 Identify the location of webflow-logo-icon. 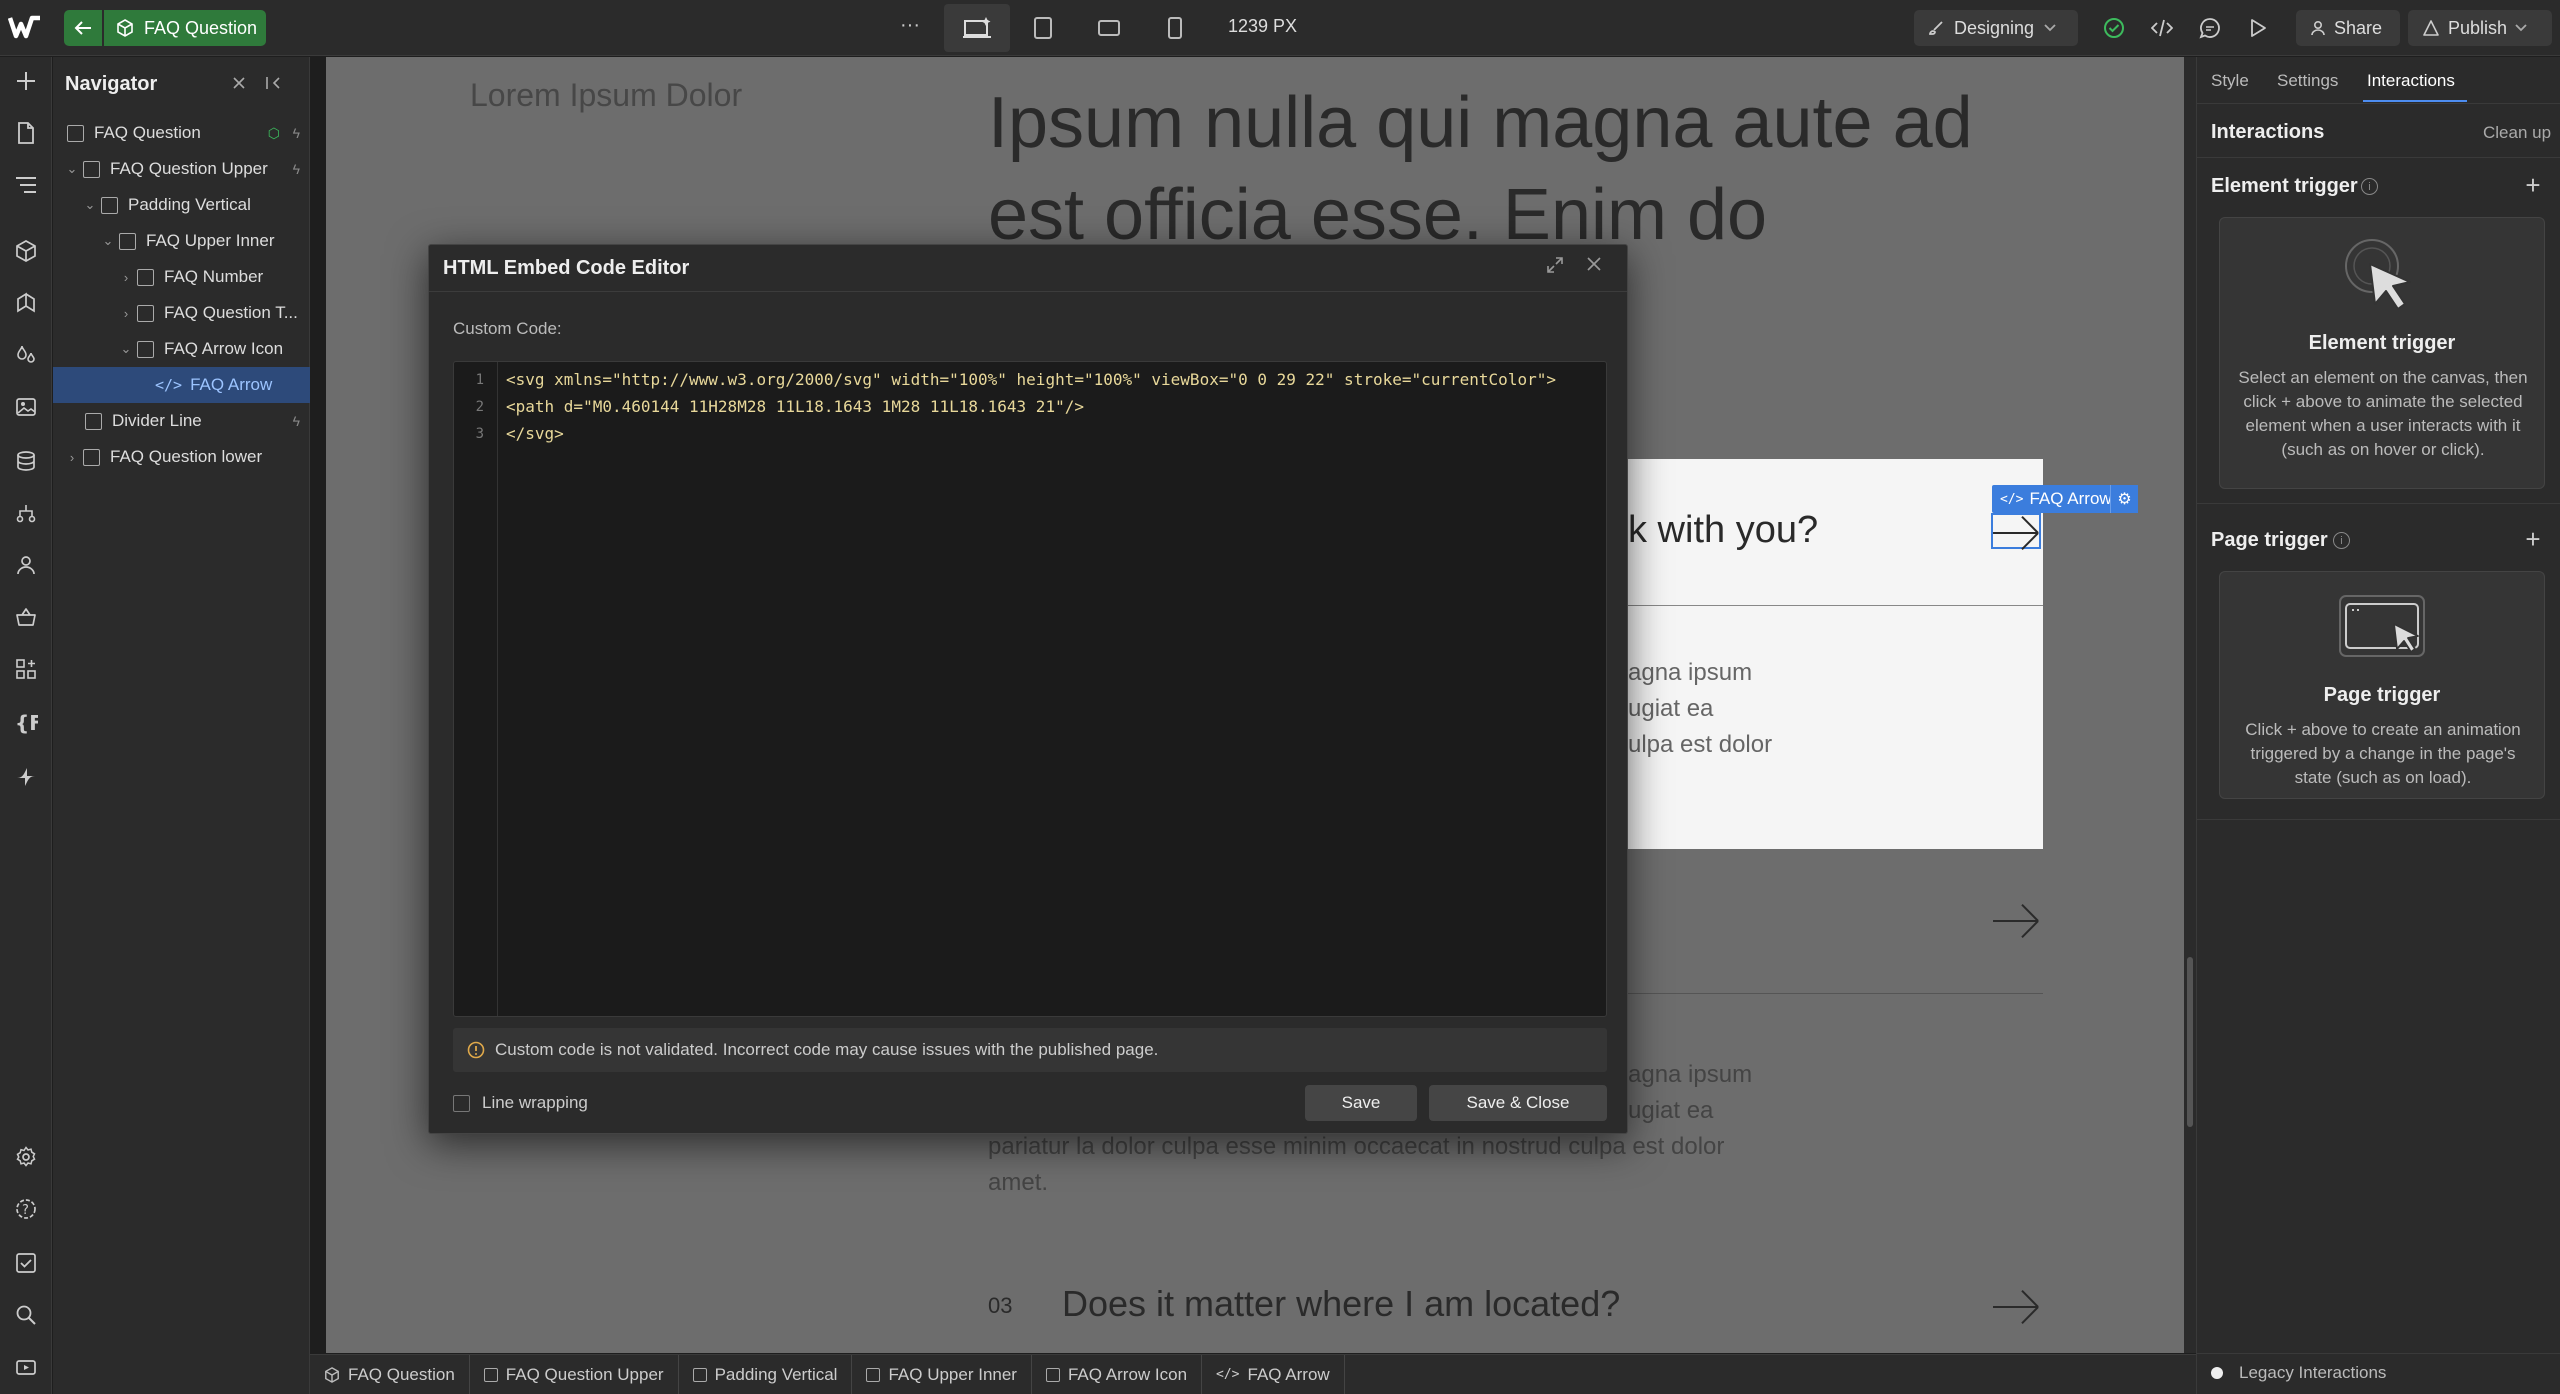
(25, 27).